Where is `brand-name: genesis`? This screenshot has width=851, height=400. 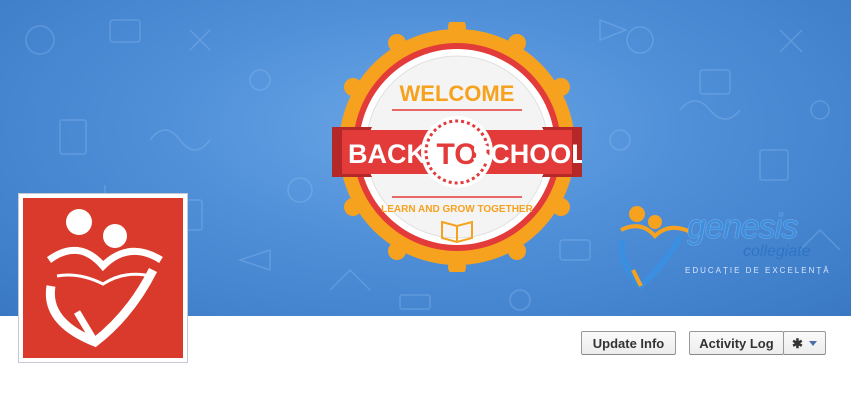
brand-name: genesis is located at coordinates (742, 227).